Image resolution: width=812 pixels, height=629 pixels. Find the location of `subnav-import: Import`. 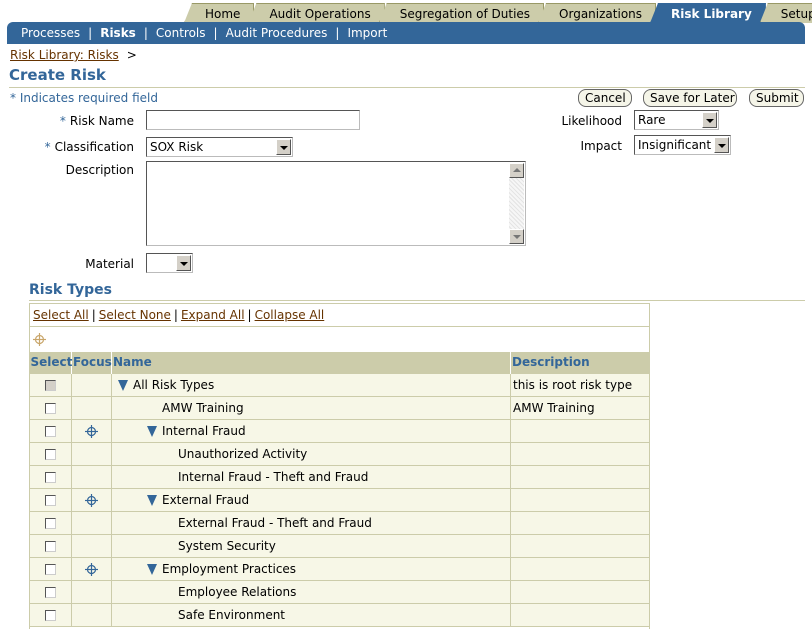

subnav-import: Import is located at coordinates (367, 33).